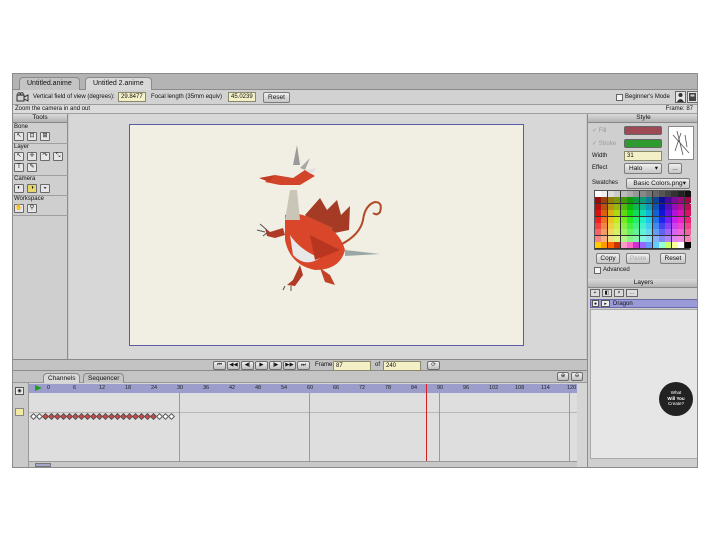 The image size is (720, 541). What do you see at coordinates (45, 136) in the screenshot?
I see `bone-rotate-icon: ⊞` at bounding box center [45, 136].